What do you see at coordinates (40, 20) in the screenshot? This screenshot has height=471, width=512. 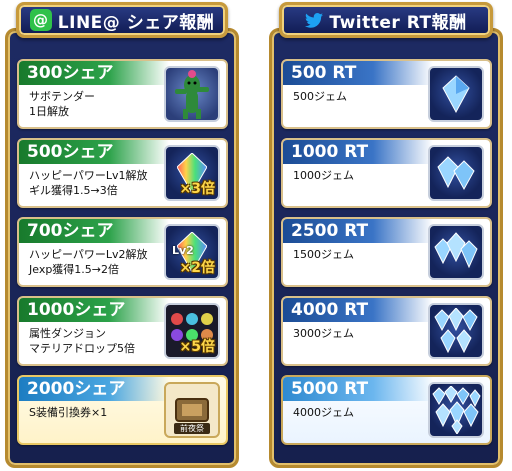 I see `line-at-icon: @` at bounding box center [40, 20].